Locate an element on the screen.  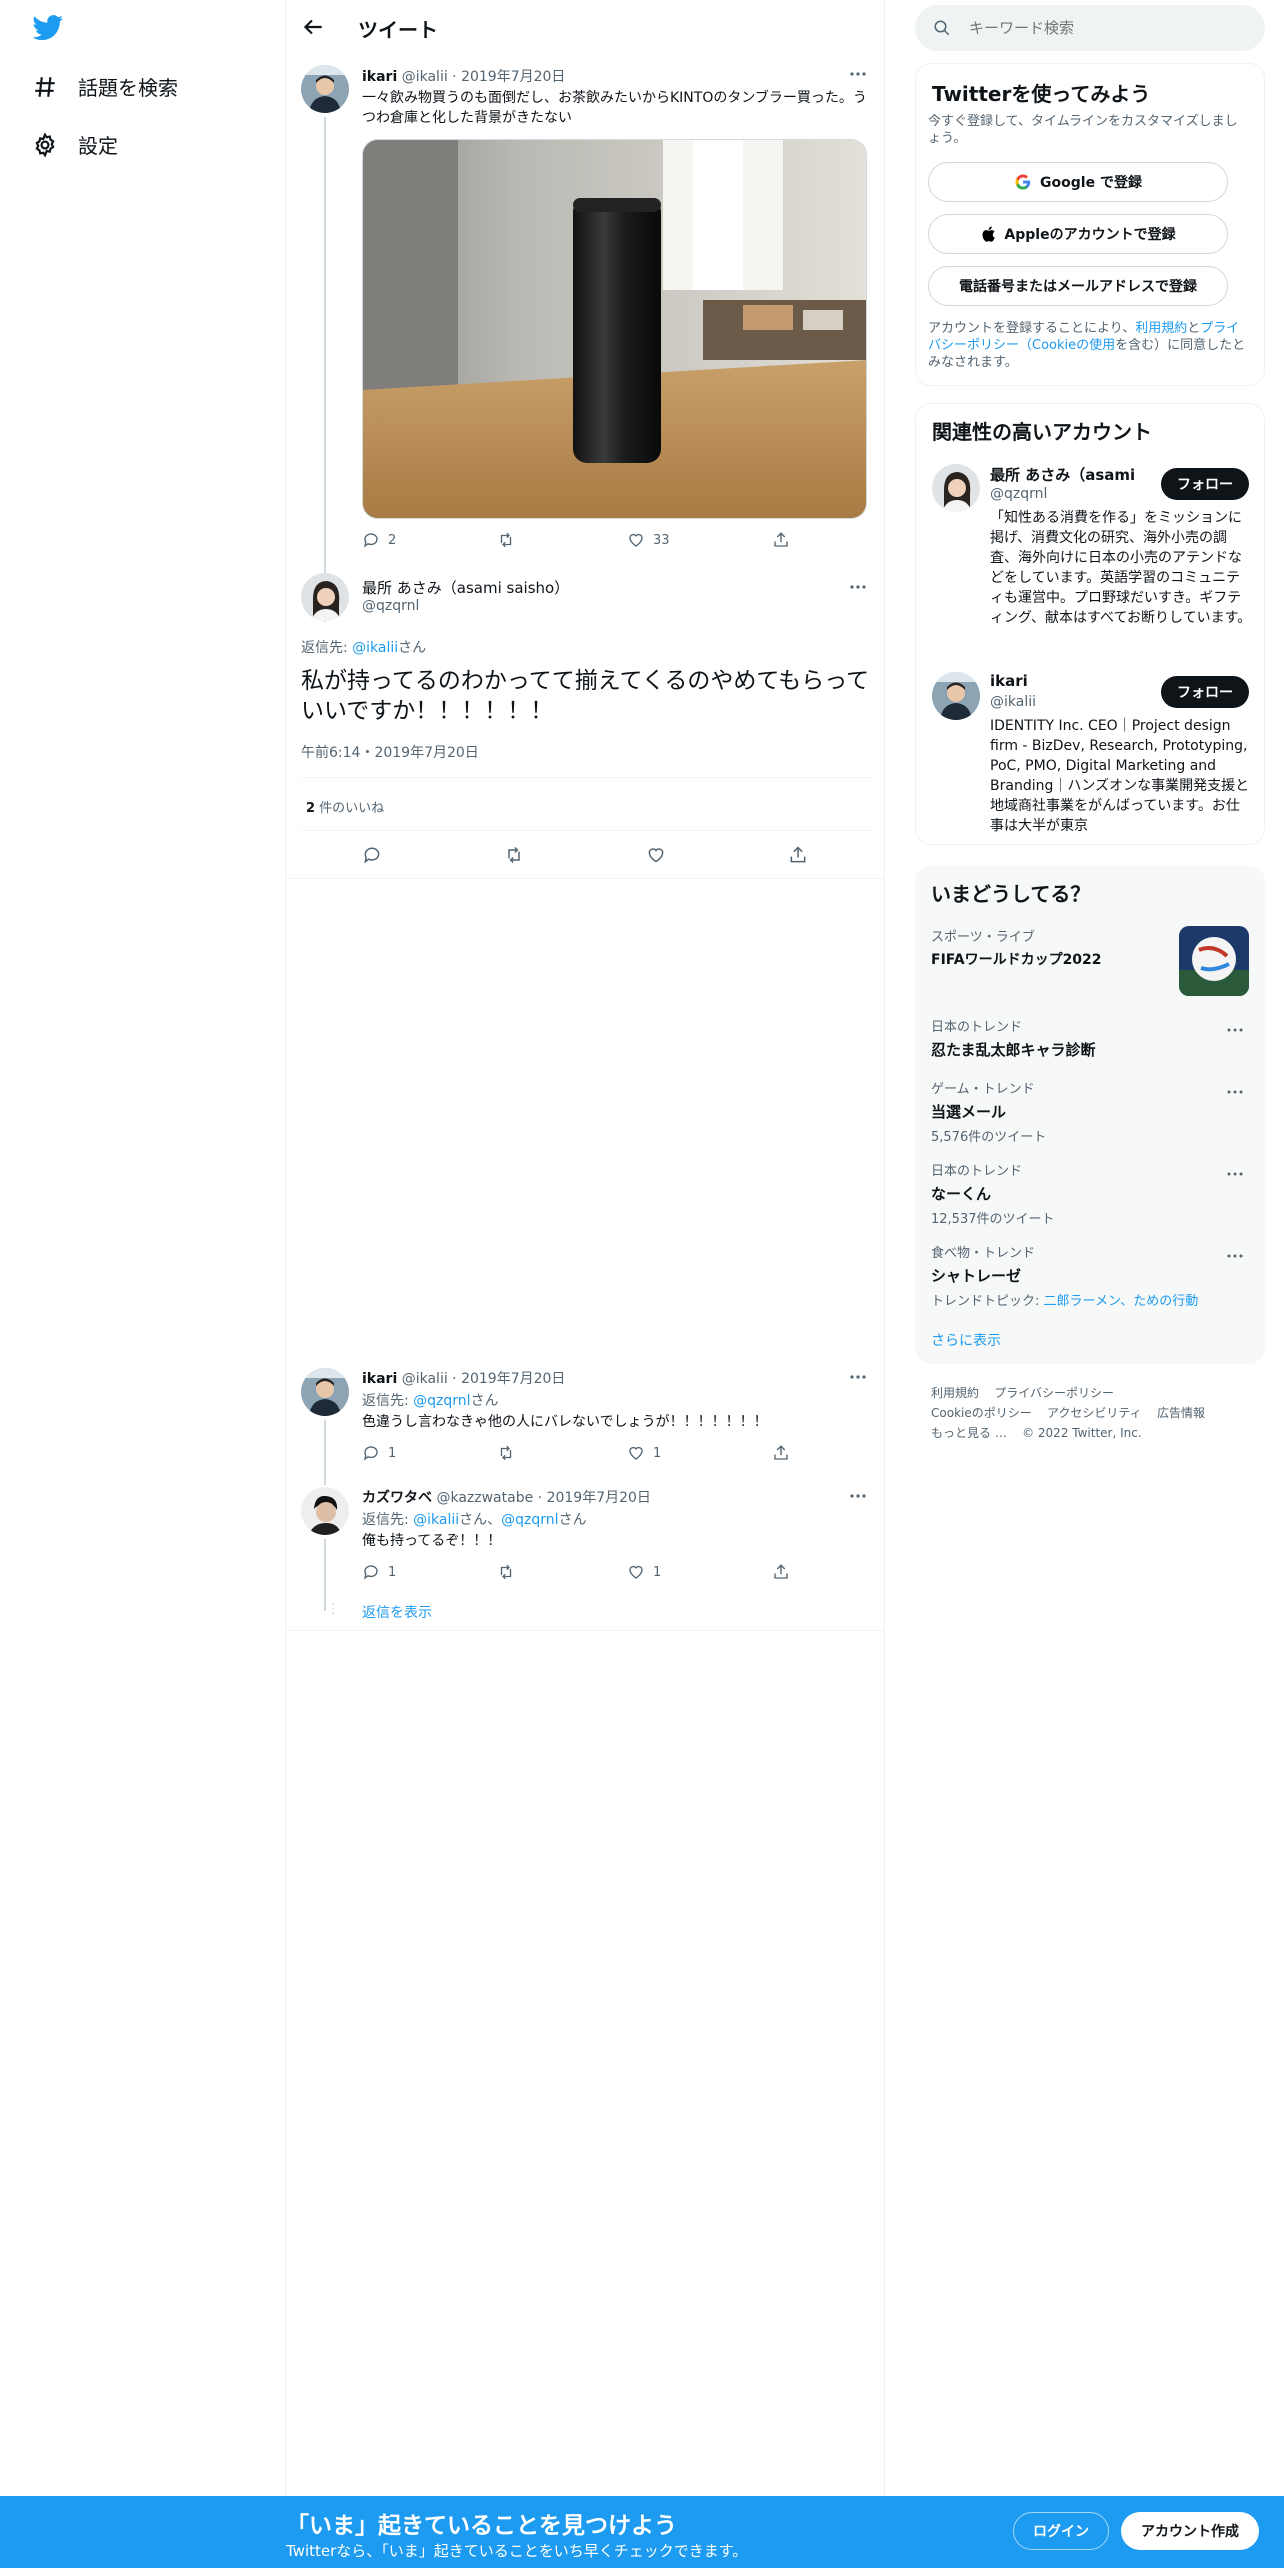
terms-link: 利用規約 is located at coordinates (1161, 328).